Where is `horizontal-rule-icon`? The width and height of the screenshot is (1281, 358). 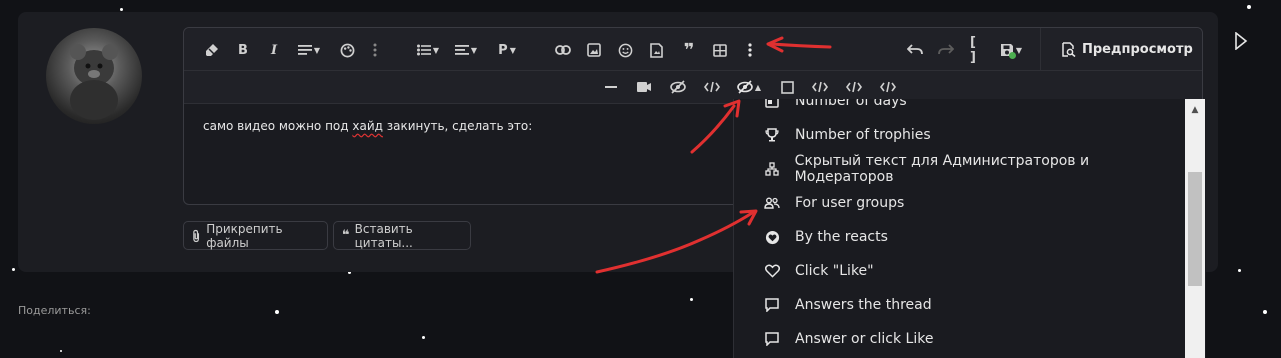 horizontal-rule-icon is located at coordinates (611, 87).